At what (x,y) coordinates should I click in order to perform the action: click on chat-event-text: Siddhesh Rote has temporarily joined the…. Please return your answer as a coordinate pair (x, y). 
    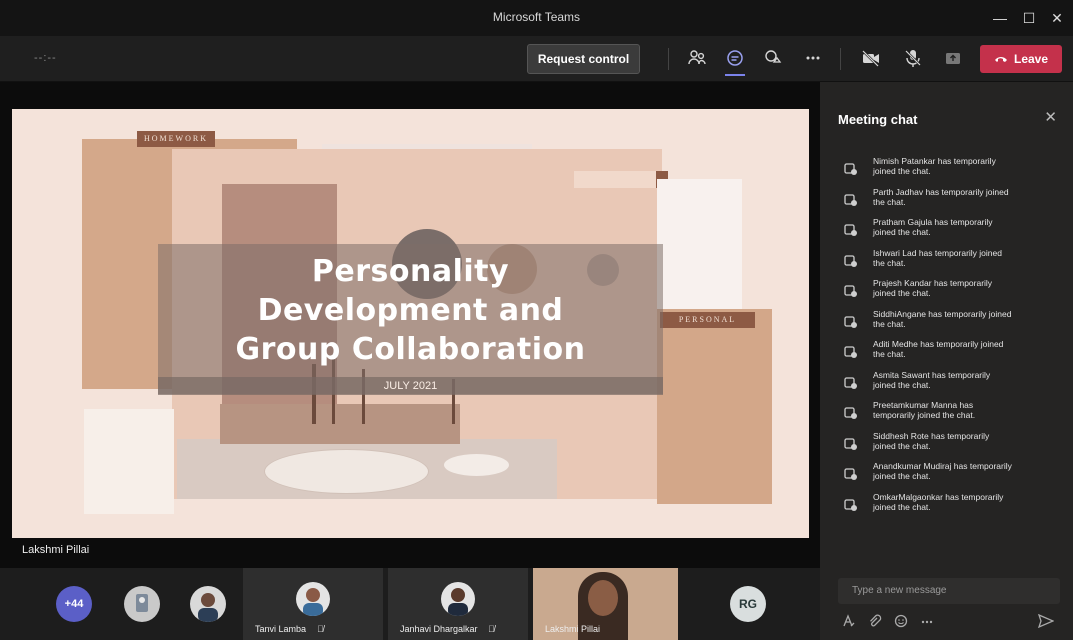
    Looking at the image, I should click on (931, 440).